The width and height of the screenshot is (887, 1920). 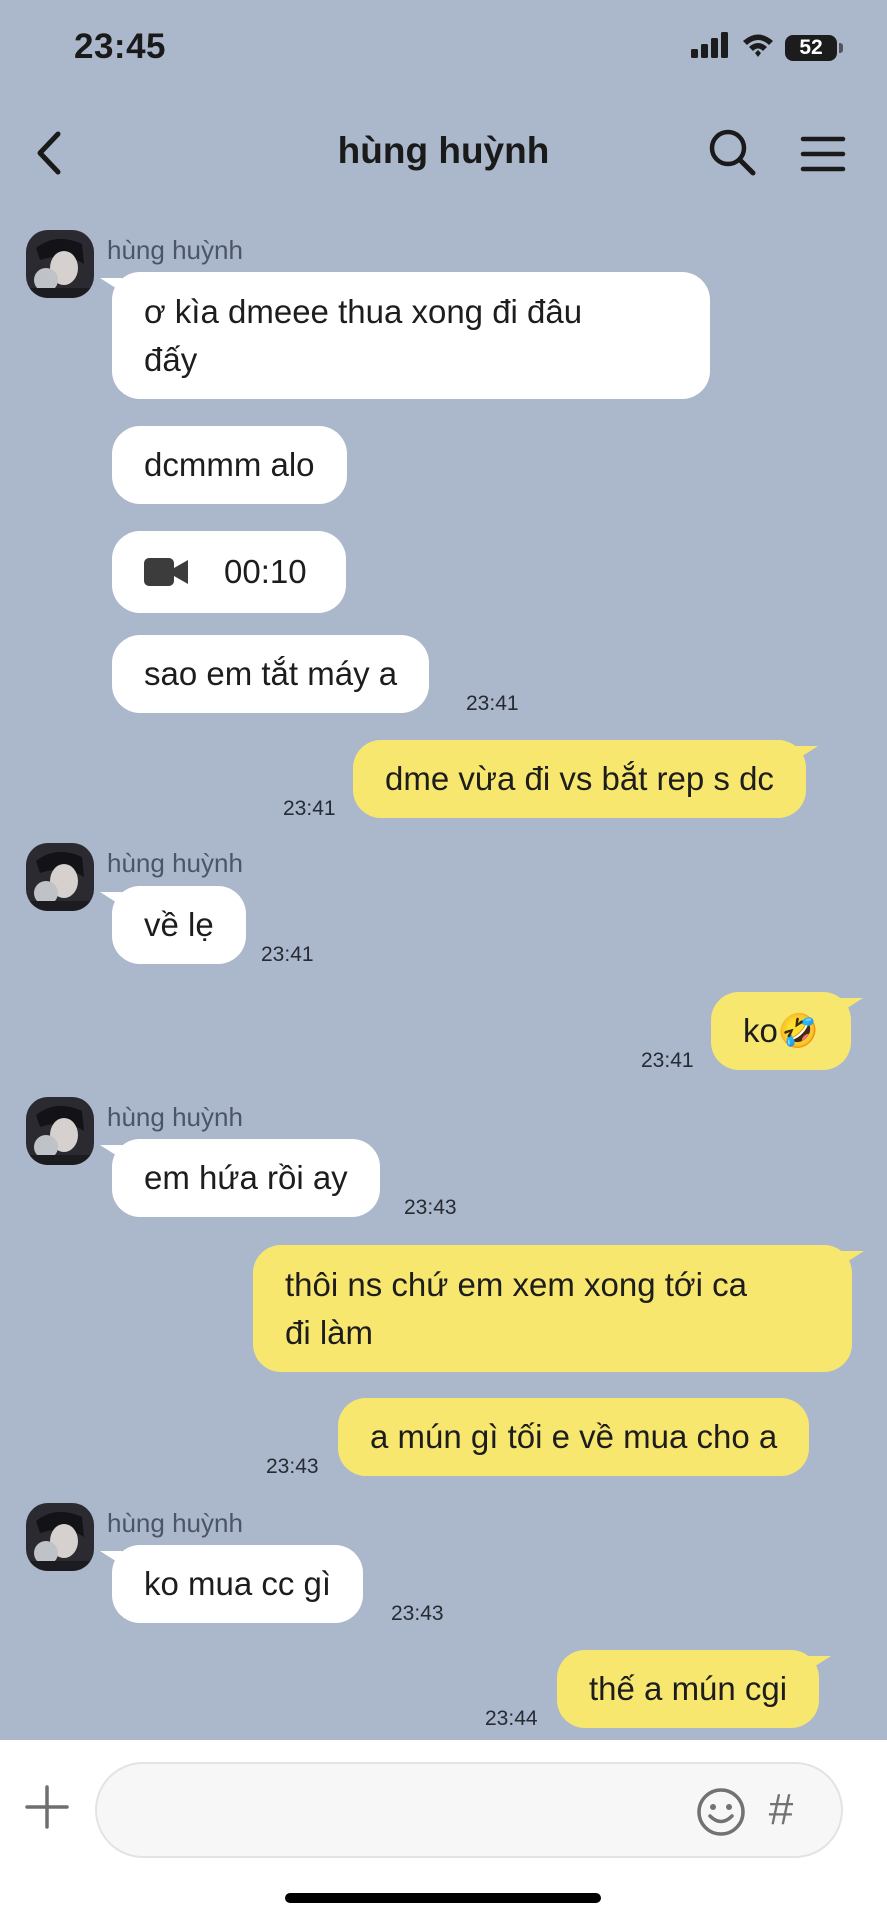 I want to click on message-text: đi làm, so click(x=329, y=1332).